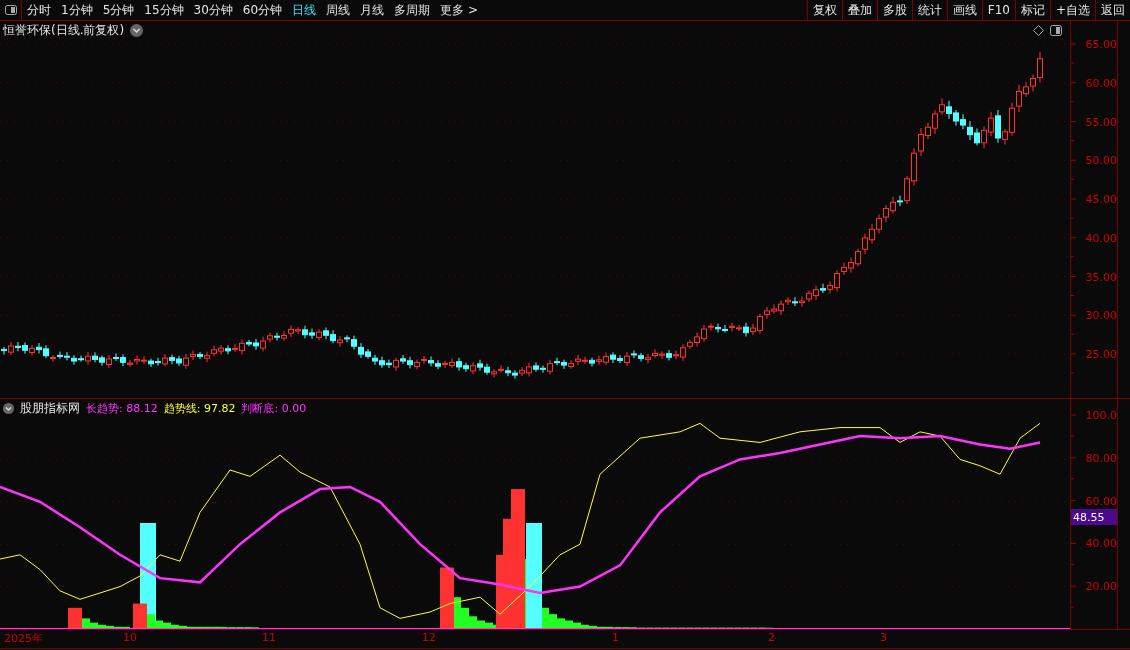  I want to click on toolbar-button: +自选, so click(1072, 10).